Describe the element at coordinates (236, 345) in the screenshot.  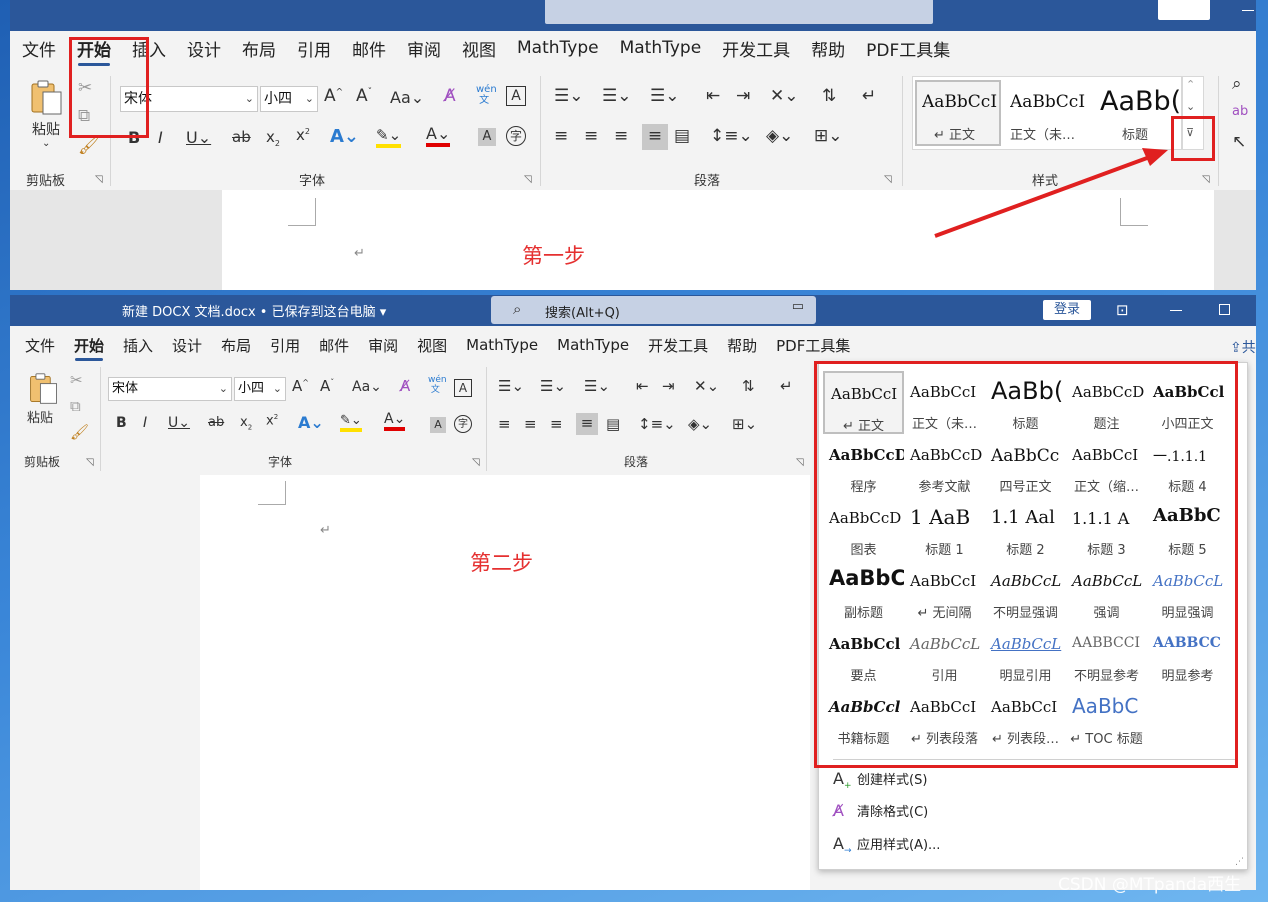
I see `tab-4: 布局` at that location.